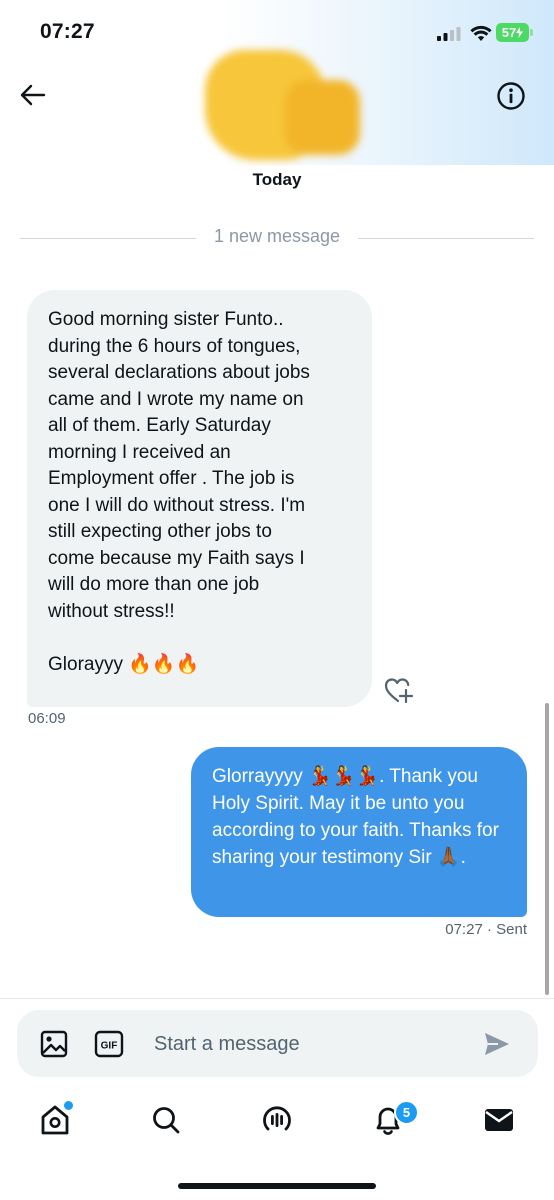 Image resolution: width=554 pixels, height=1200 pixels. What do you see at coordinates (344, 776) in the screenshot?
I see `dancer-emoji: 💃💃💃` at bounding box center [344, 776].